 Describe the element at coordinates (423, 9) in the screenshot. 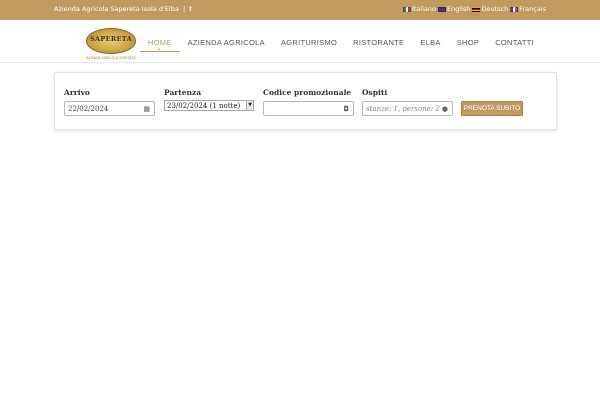

I see `lang-label: Italiano` at that location.